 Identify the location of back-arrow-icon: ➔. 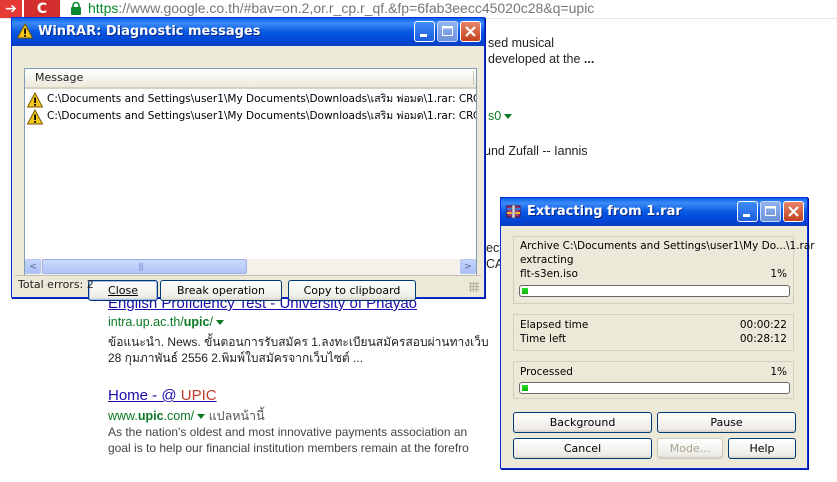
(11, 9).